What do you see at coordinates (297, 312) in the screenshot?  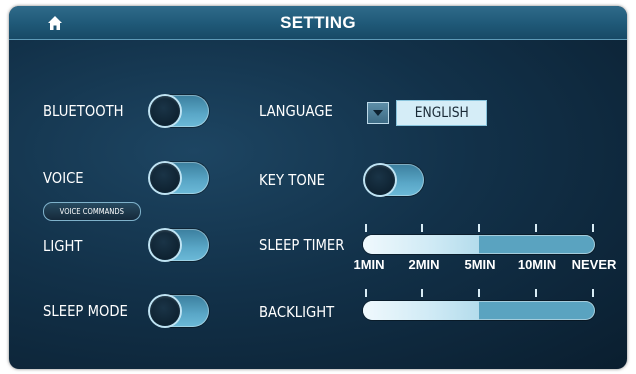 I see `backlight-label: BACKLIGHT` at bounding box center [297, 312].